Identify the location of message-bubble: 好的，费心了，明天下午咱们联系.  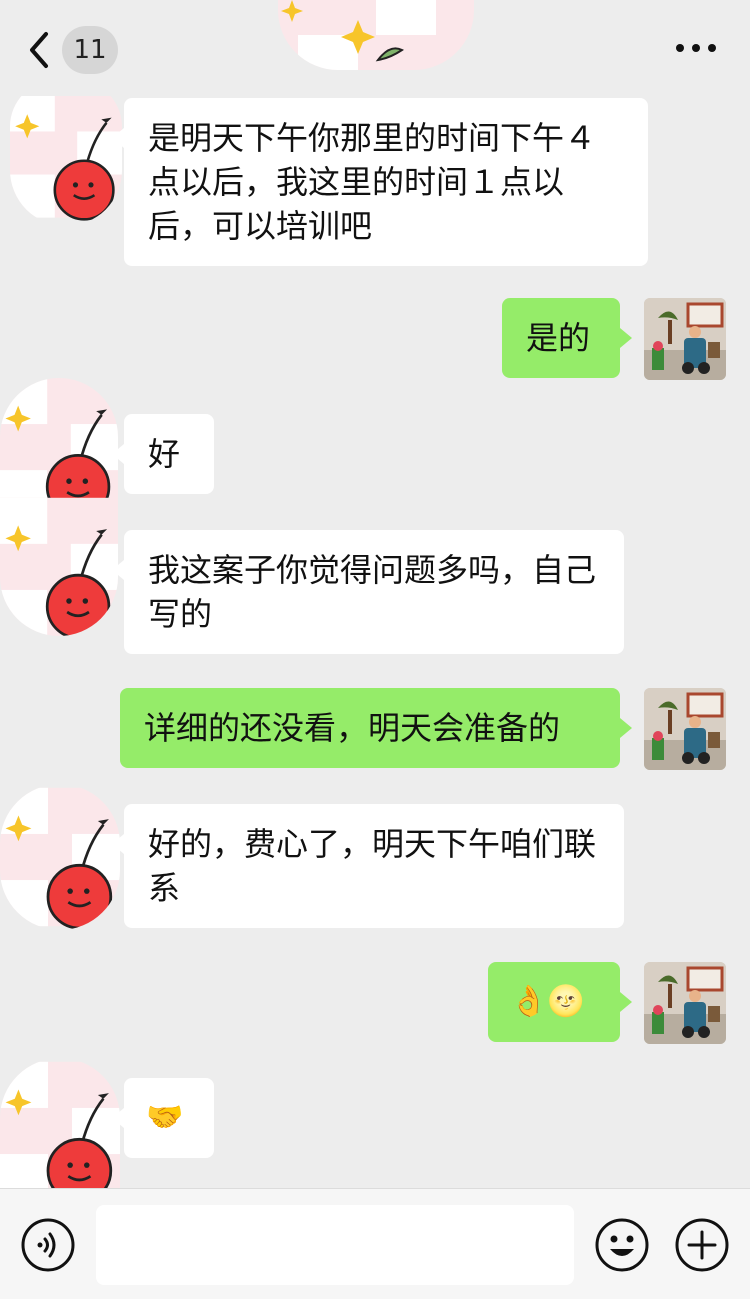
(368, 866).